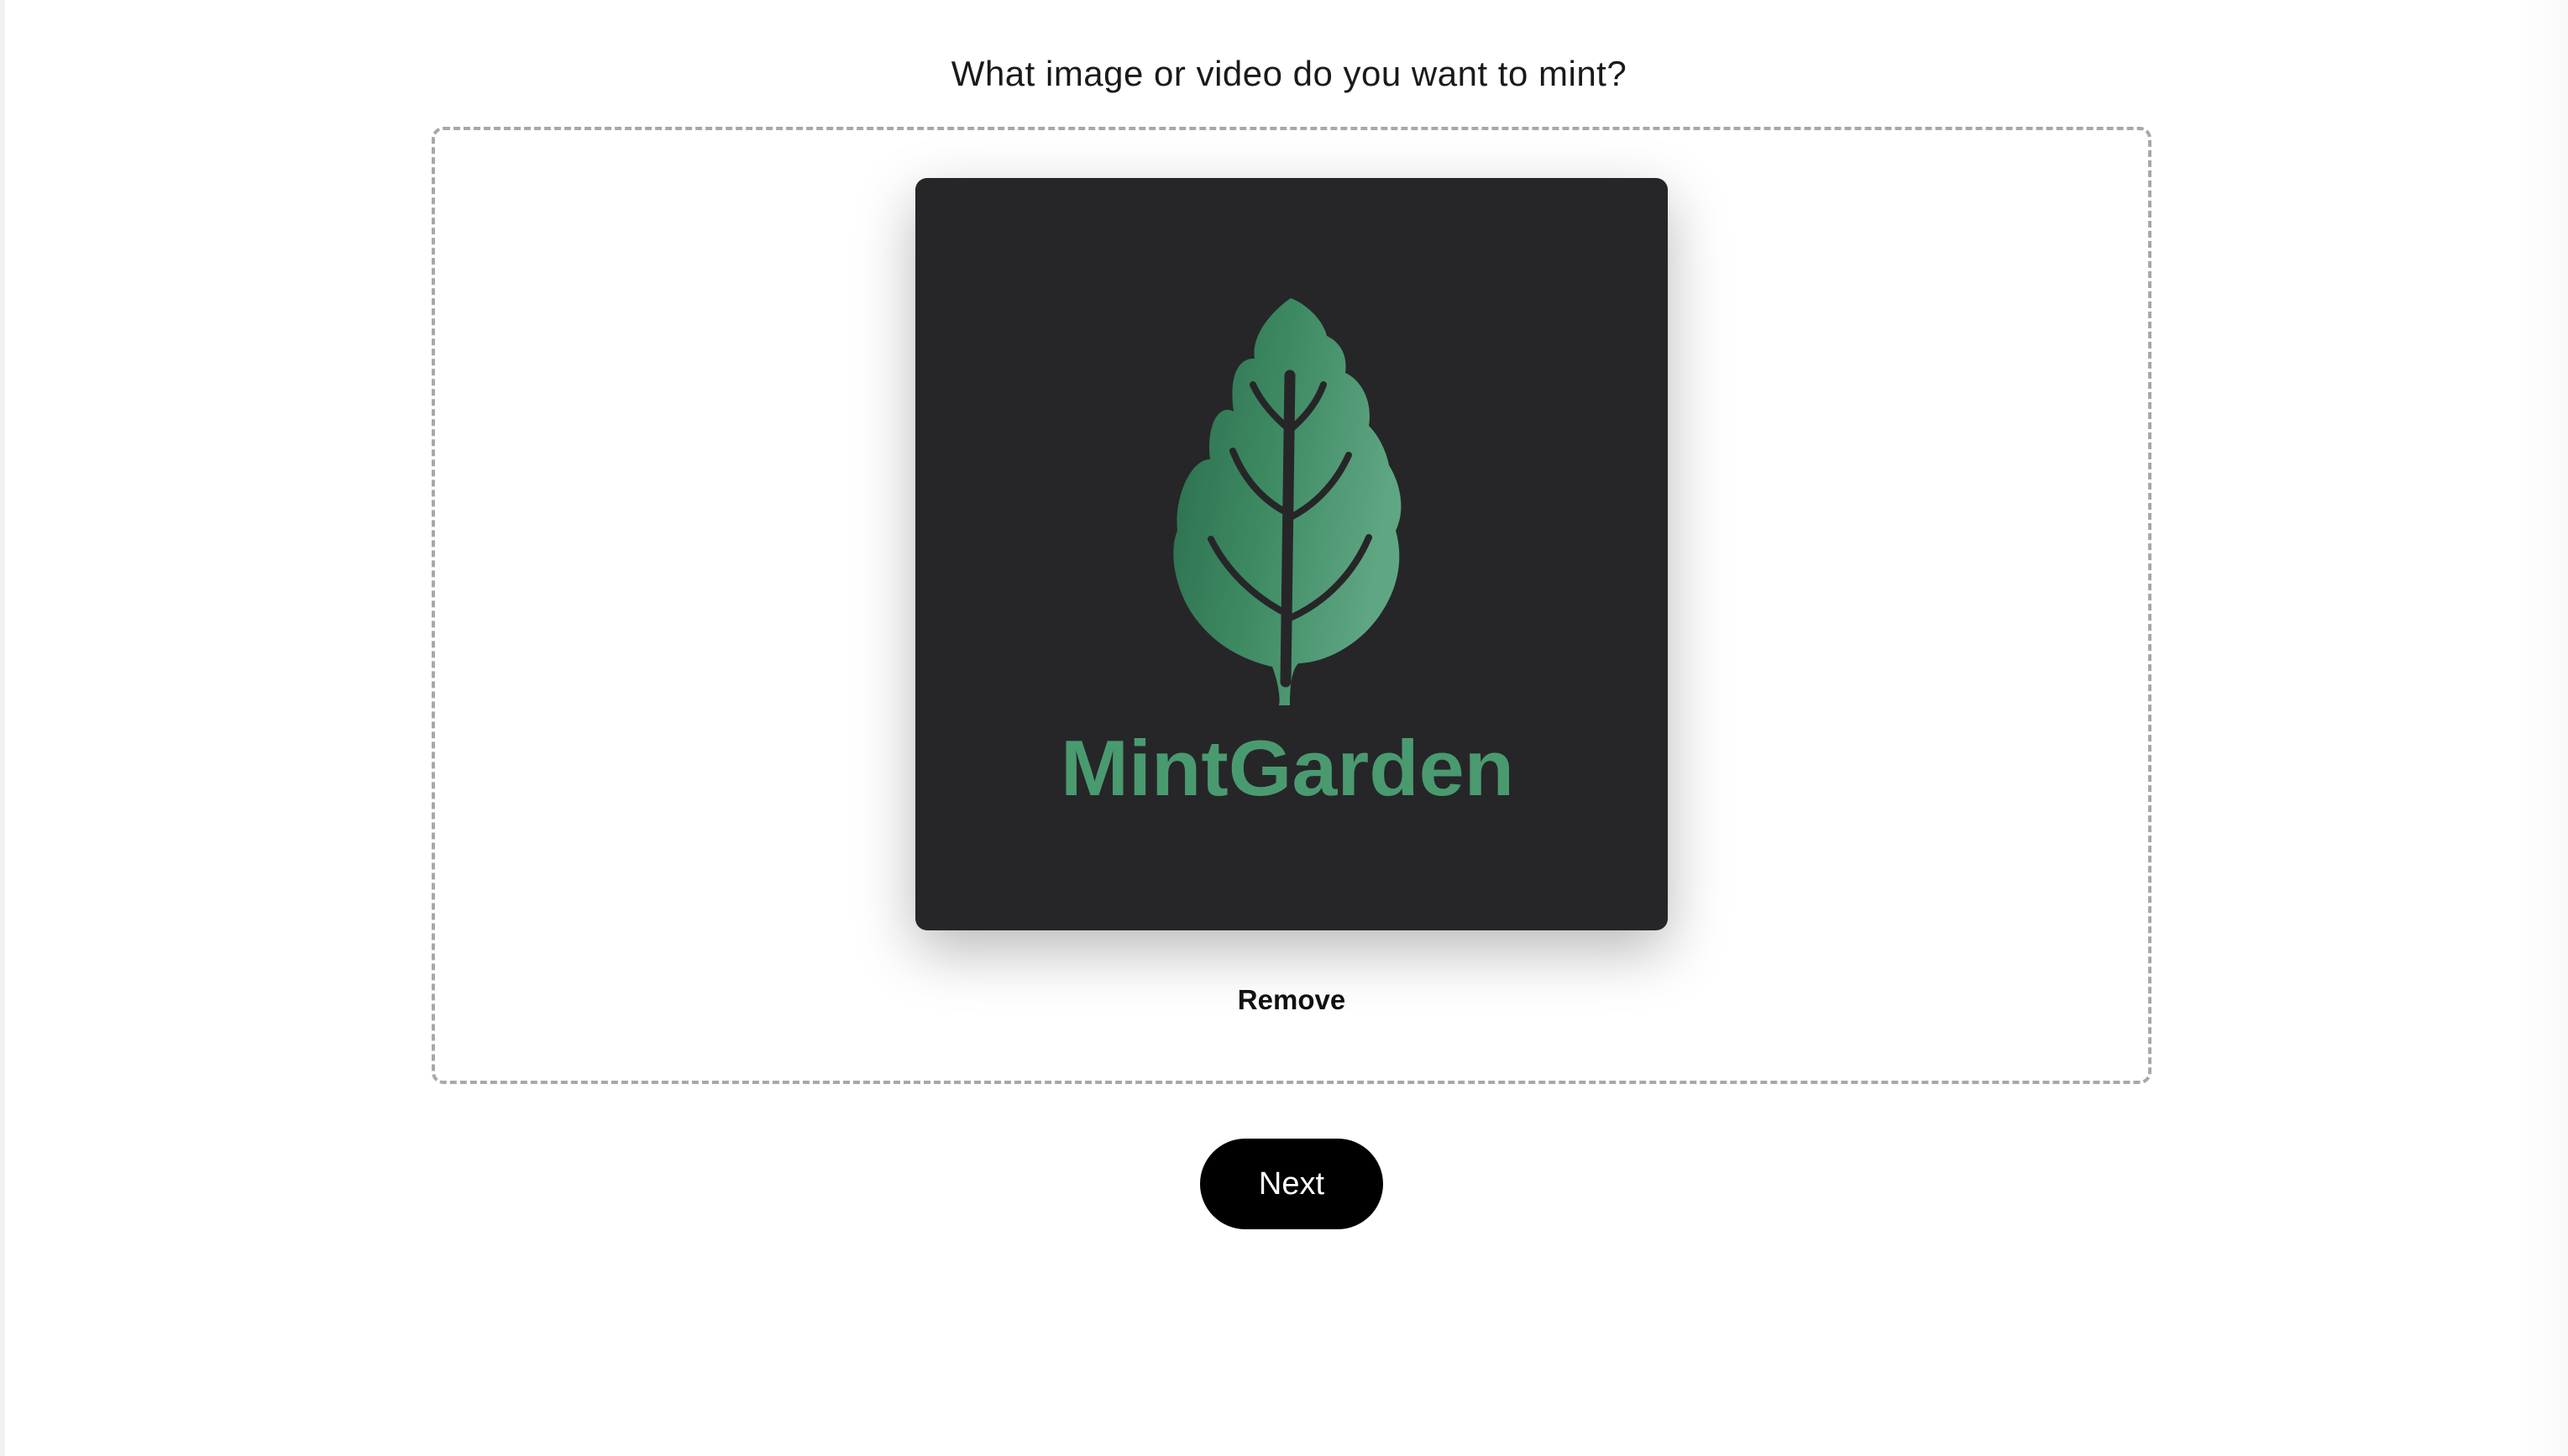  Describe the element at coordinates (1288, 768) in the screenshot. I see `logo-text: MintGarden` at that location.